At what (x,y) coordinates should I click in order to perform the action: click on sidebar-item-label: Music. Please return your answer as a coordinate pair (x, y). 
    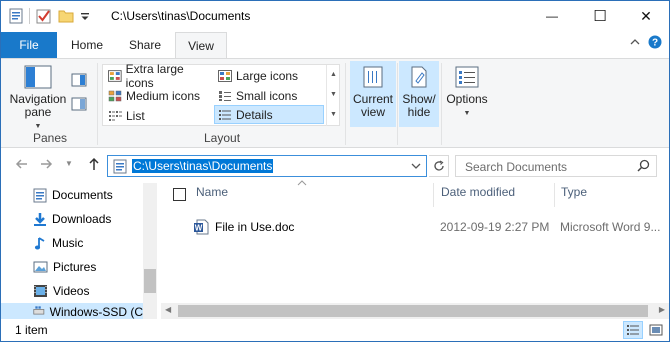
    Looking at the image, I should click on (68, 243).